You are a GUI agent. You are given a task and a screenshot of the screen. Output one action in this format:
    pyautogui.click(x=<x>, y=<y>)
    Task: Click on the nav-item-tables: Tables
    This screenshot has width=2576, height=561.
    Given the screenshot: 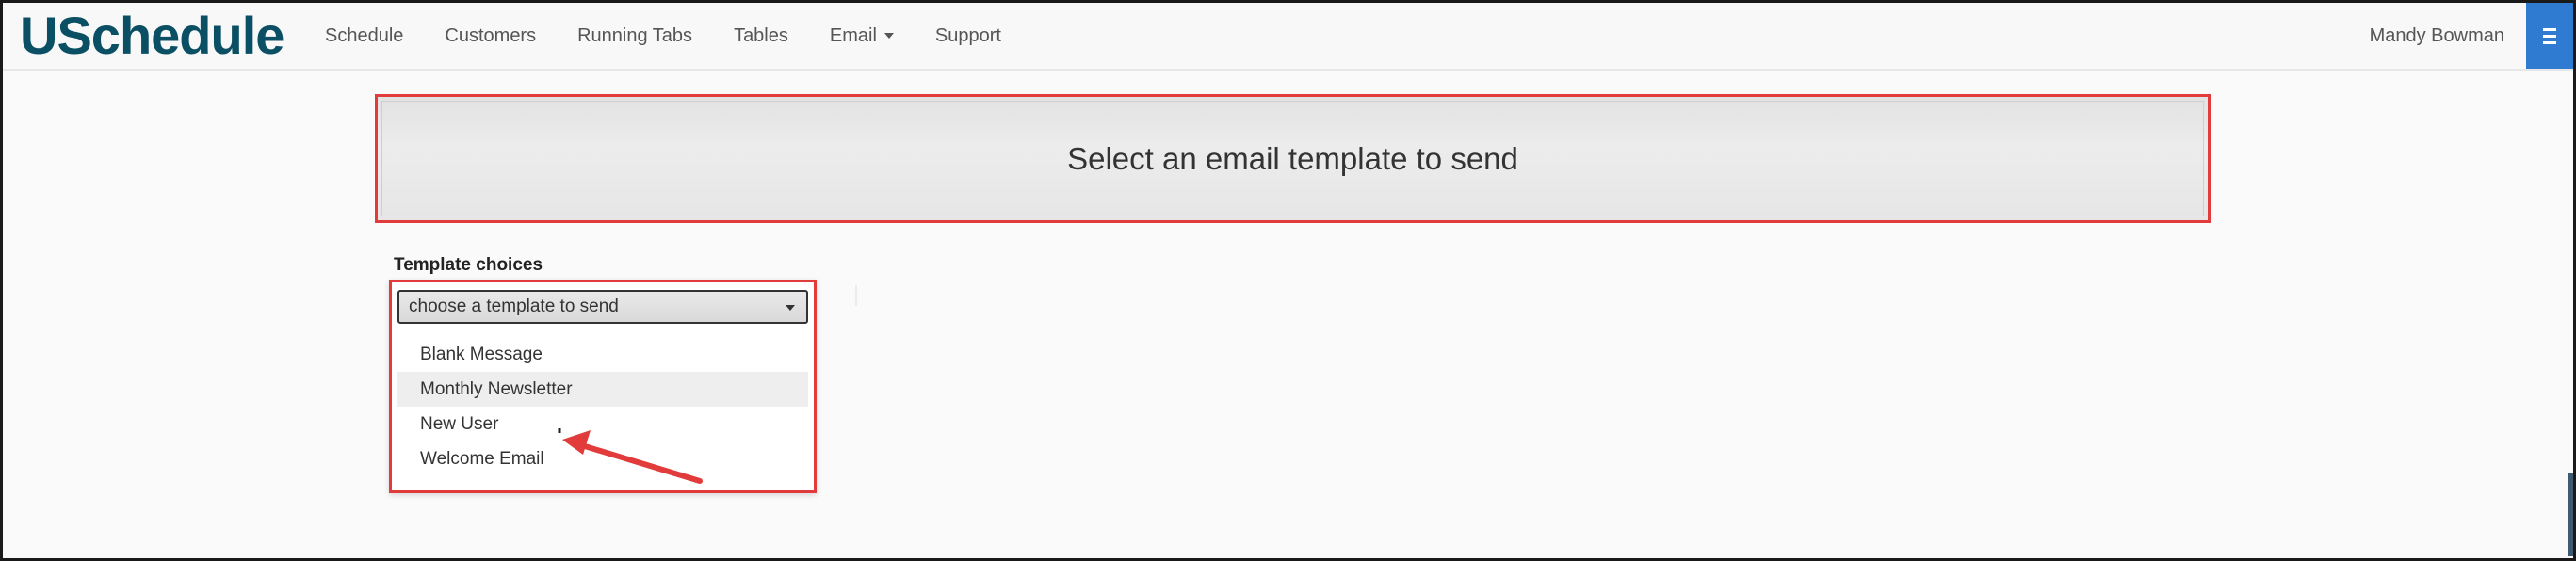 What is the action you would take?
    pyautogui.click(x=761, y=36)
    